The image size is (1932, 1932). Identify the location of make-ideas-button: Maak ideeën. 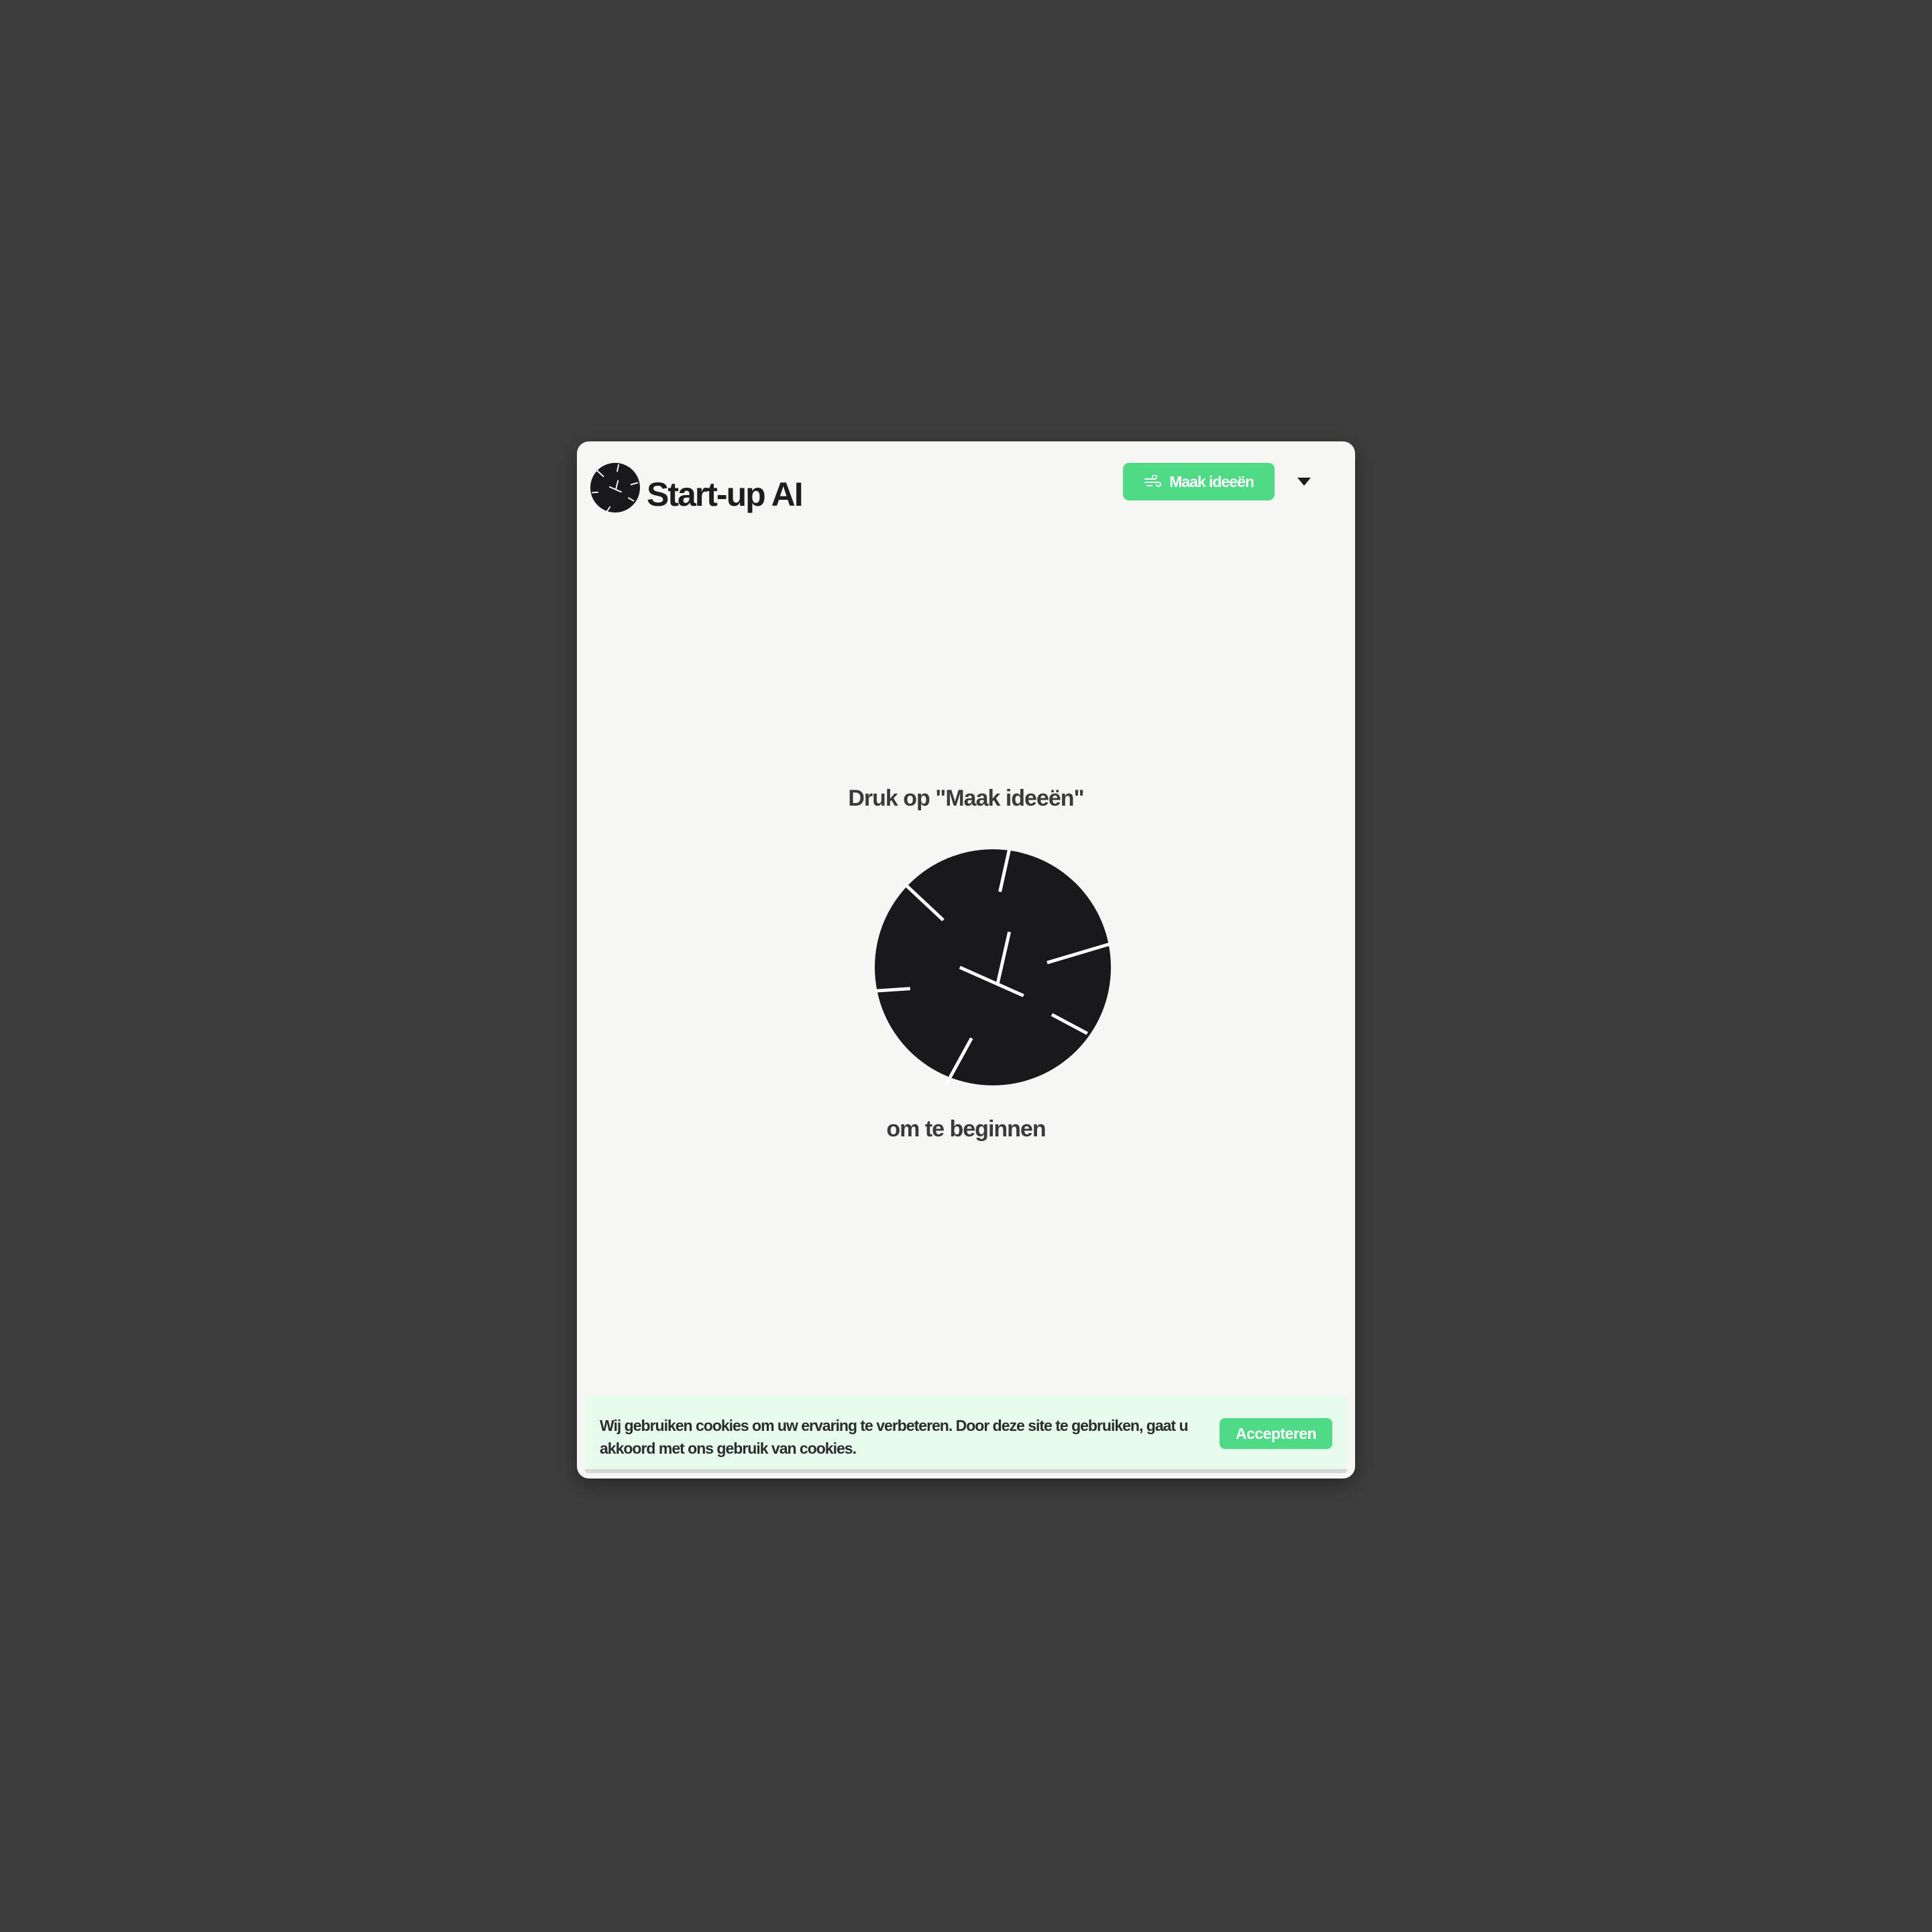
(1199, 481).